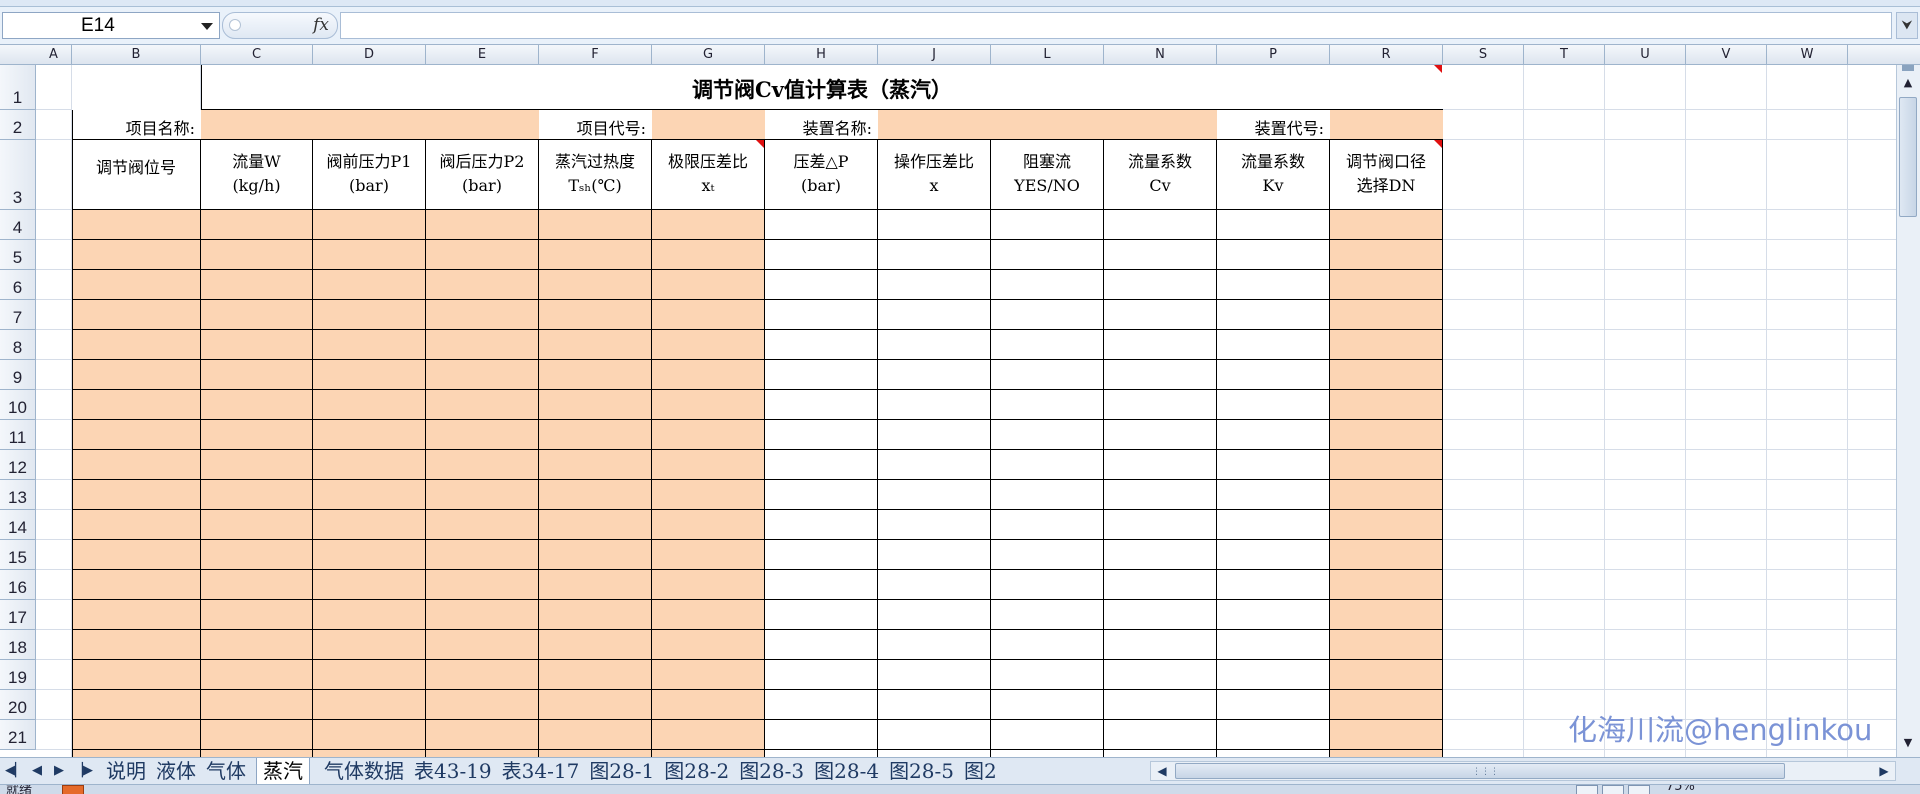 The height and width of the screenshot is (794, 1920). I want to click on scroll-left-icon: ◀, so click(1162, 771).